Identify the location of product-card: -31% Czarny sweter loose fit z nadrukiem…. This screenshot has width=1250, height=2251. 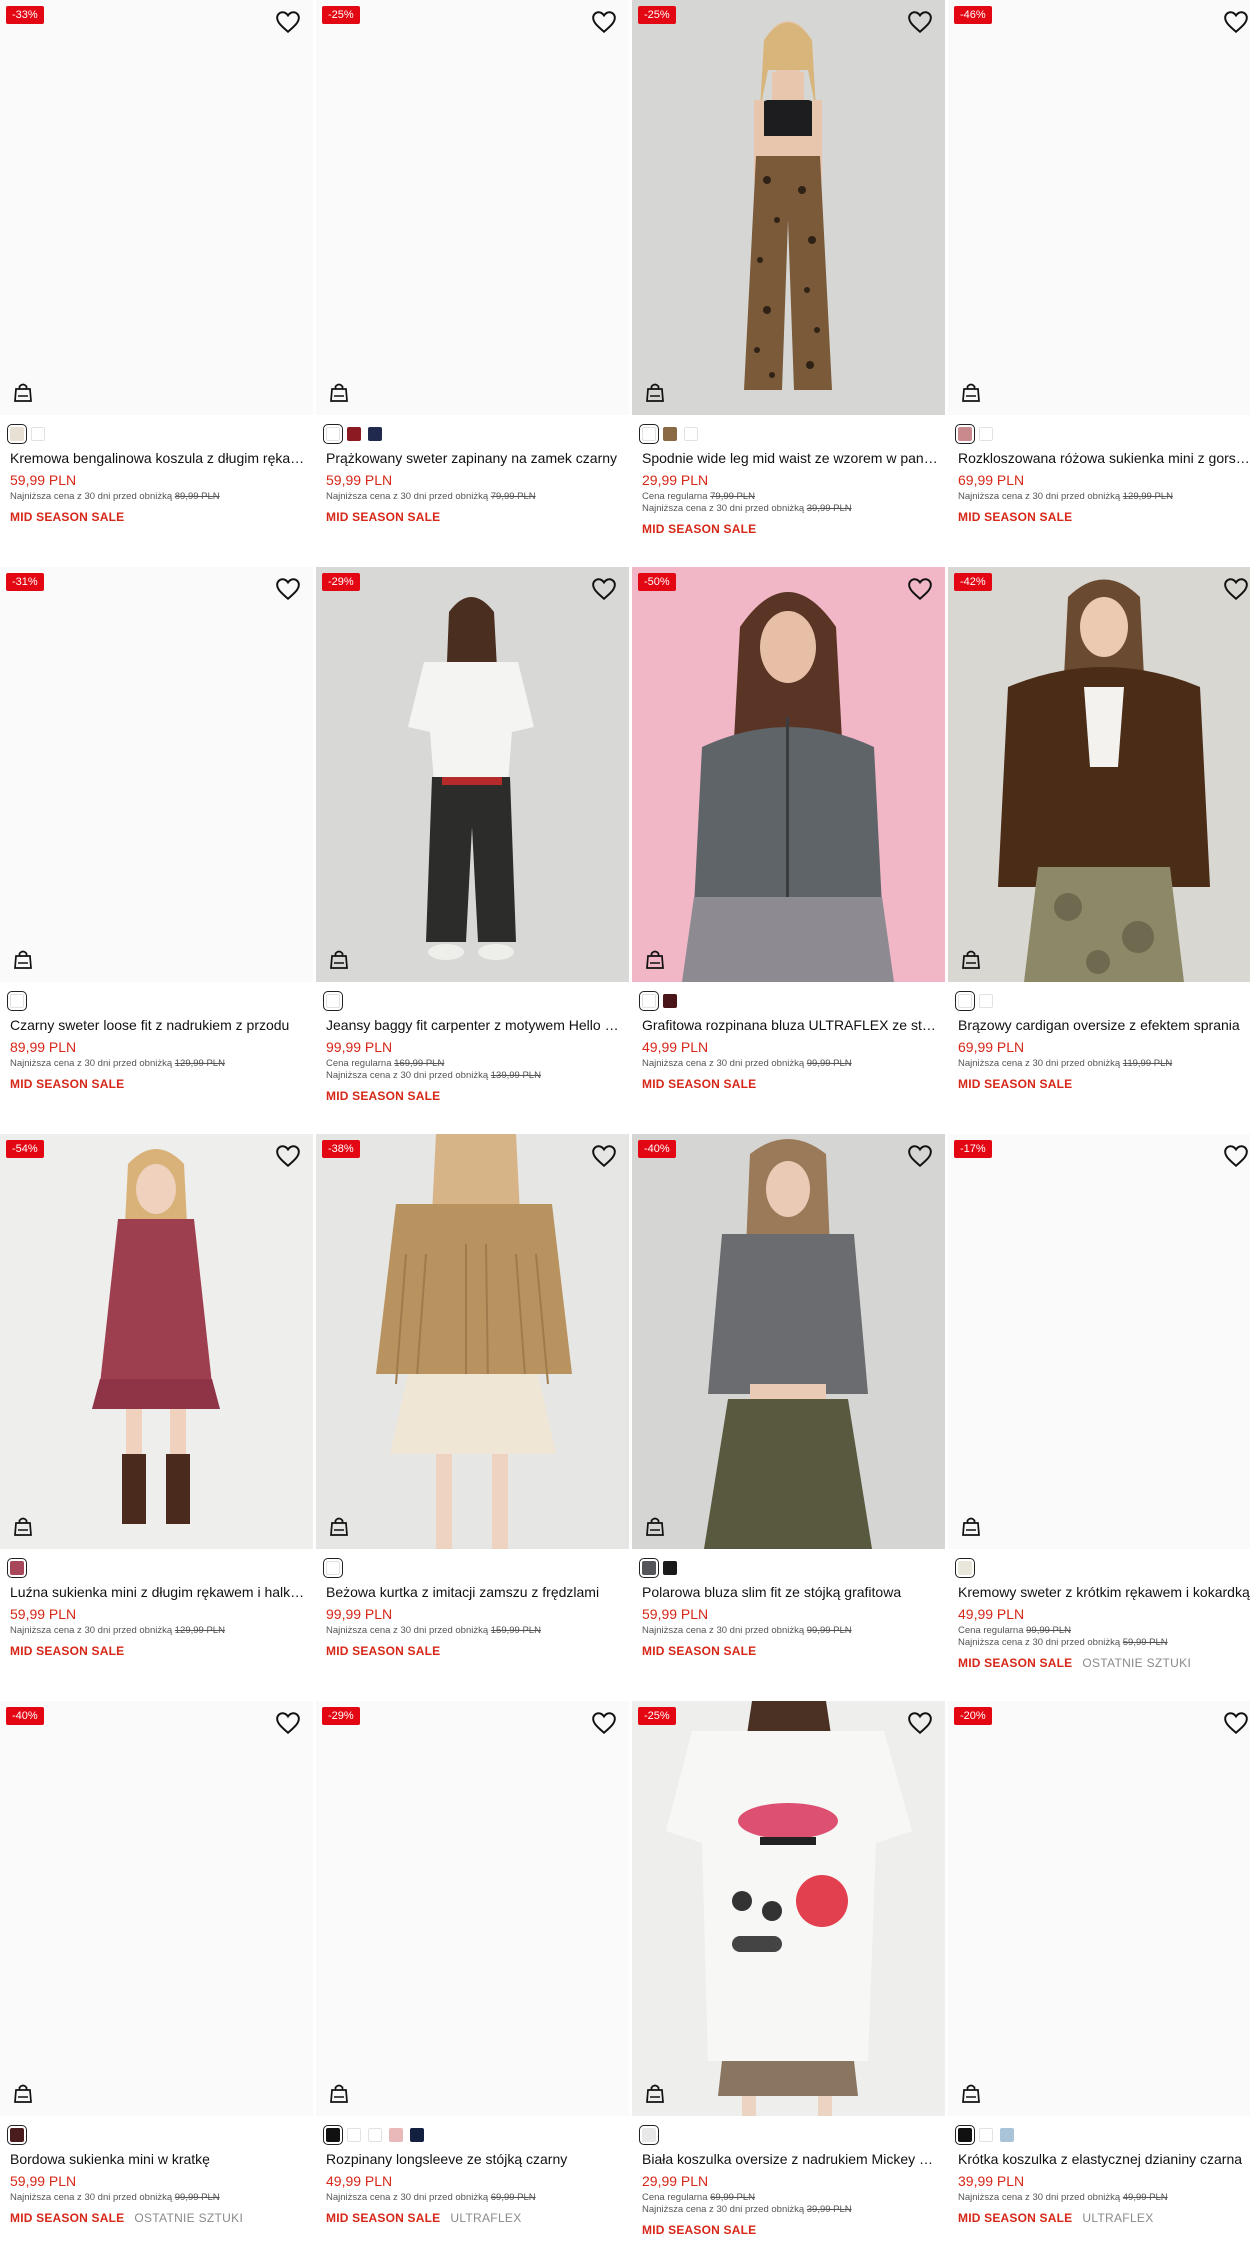
(156, 850).